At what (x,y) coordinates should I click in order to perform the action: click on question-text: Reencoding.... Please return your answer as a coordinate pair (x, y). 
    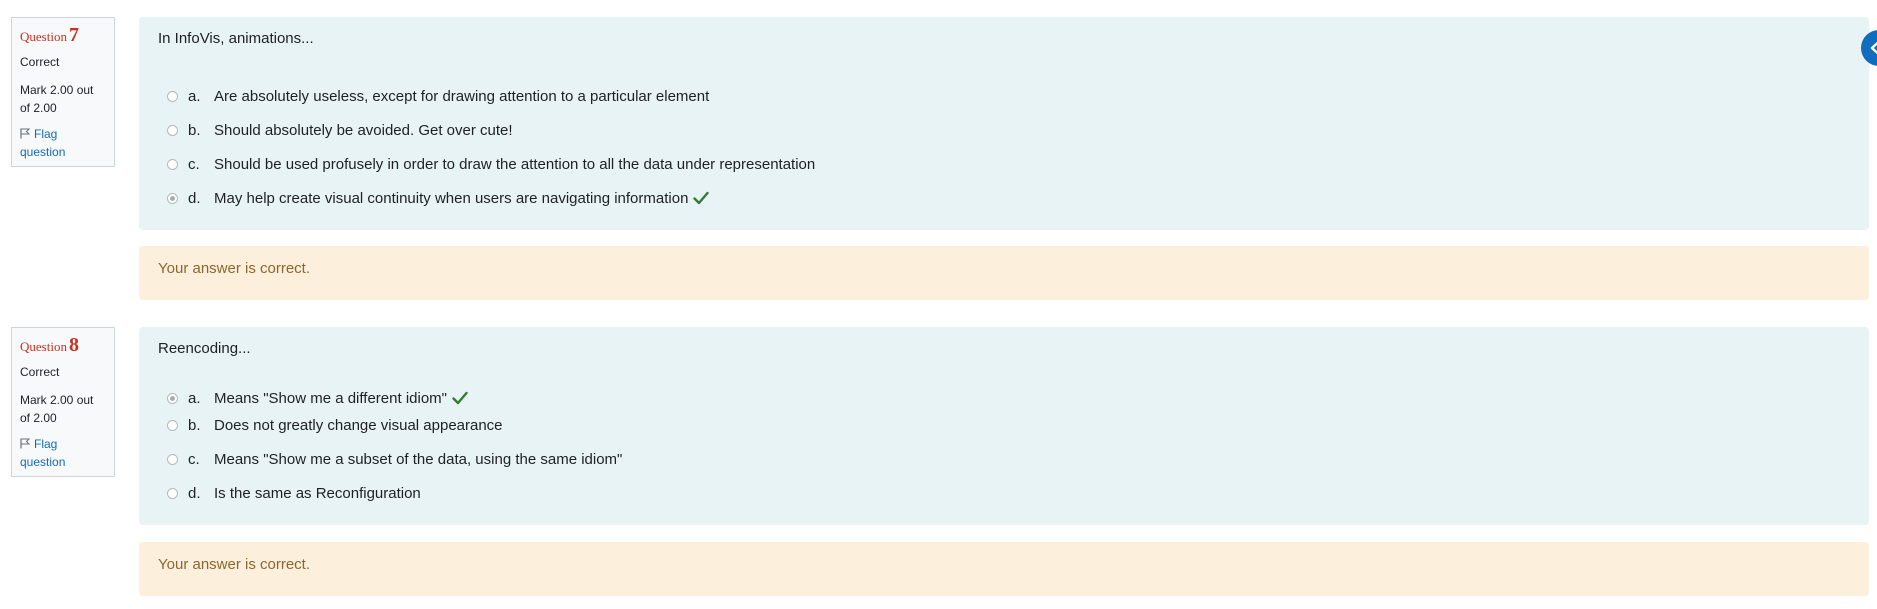
    Looking at the image, I should click on (204, 348).